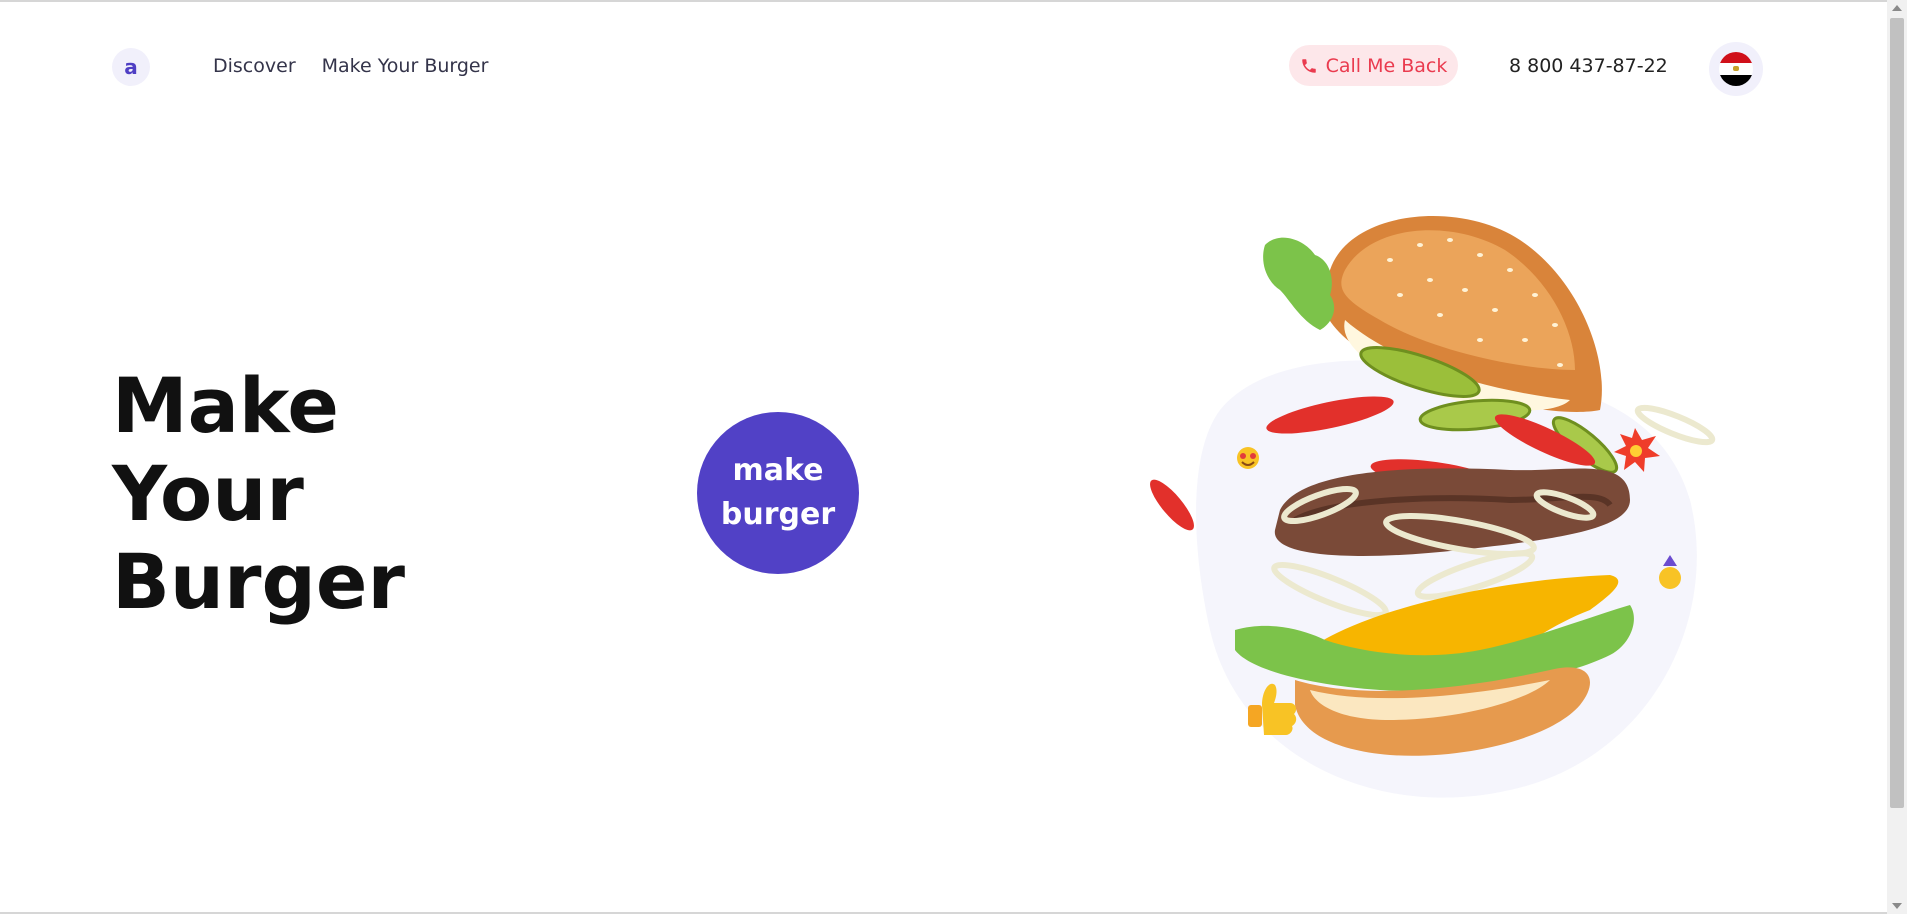  What do you see at coordinates (778, 493) in the screenshot?
I see `make-burger-button: make burger` at bounding box center [778, 493].